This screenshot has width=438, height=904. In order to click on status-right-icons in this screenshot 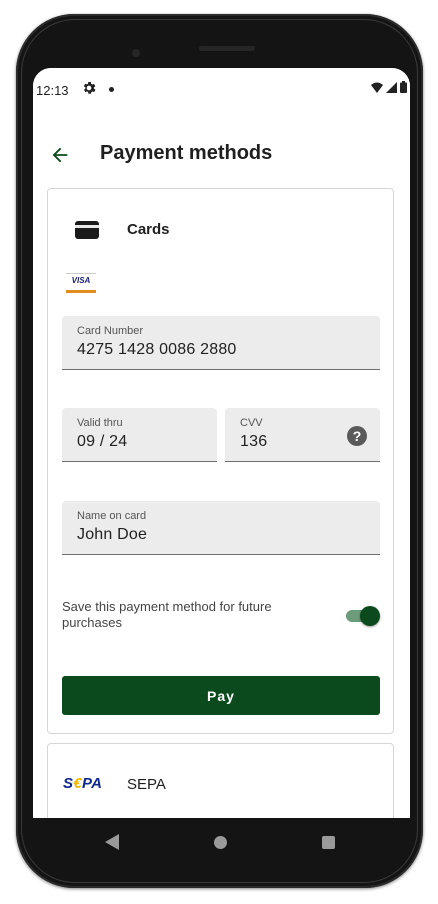, I will do `click(389, 87)`.